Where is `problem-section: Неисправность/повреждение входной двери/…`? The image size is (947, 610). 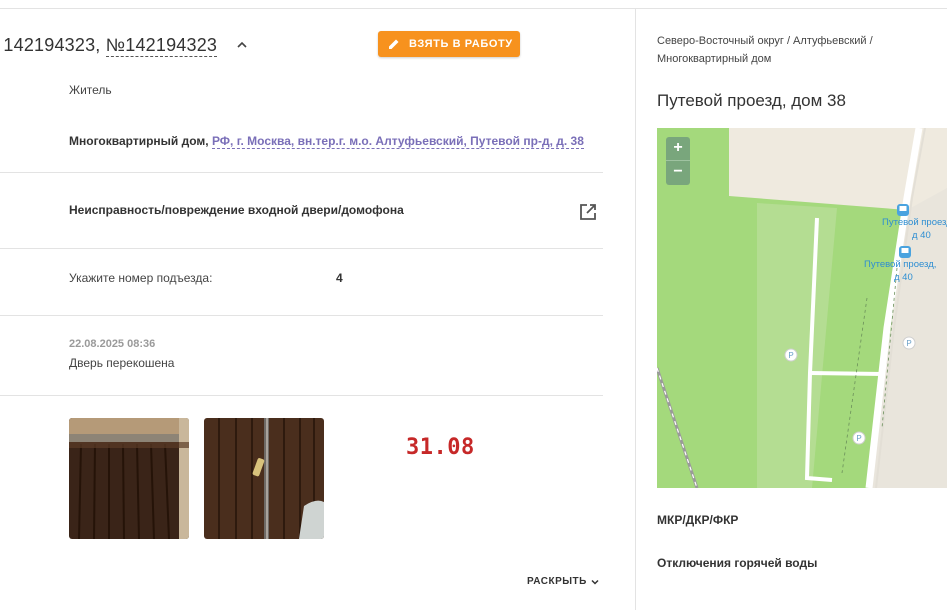 problem-section: Неисправность/повреждение входной двери/… is located at coordinates (301, 211).